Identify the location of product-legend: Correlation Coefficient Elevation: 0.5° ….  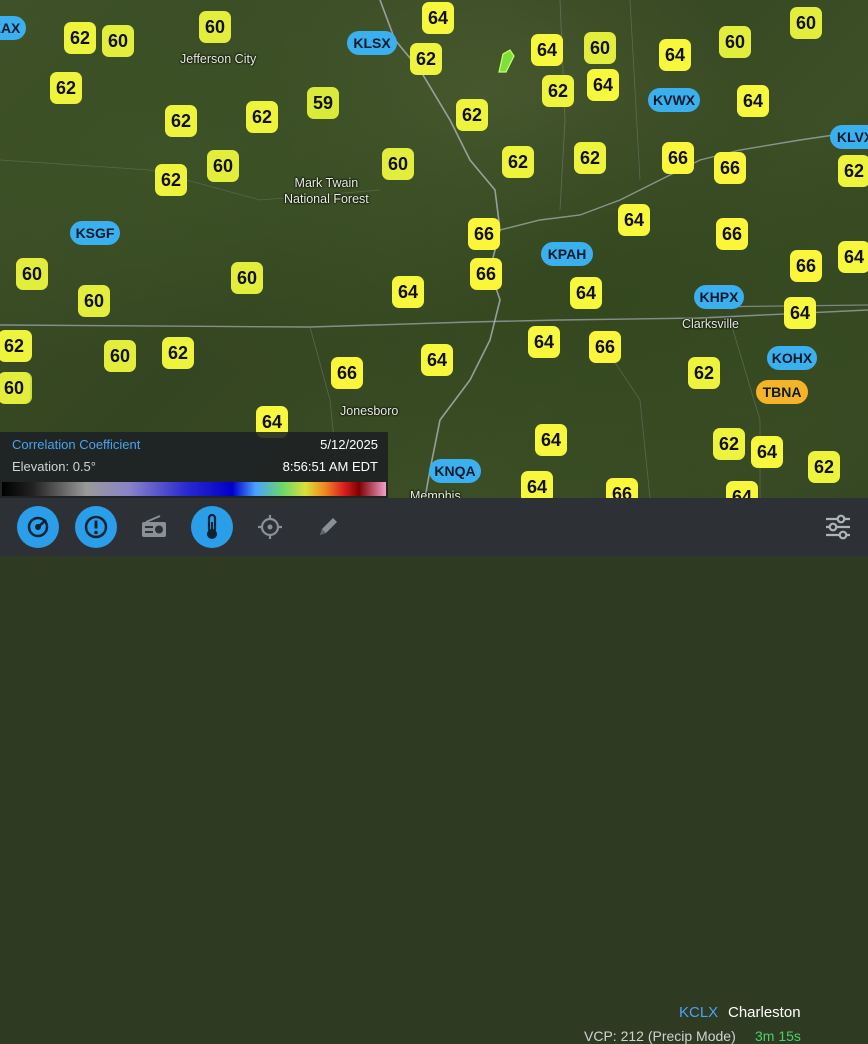
(194, 465).